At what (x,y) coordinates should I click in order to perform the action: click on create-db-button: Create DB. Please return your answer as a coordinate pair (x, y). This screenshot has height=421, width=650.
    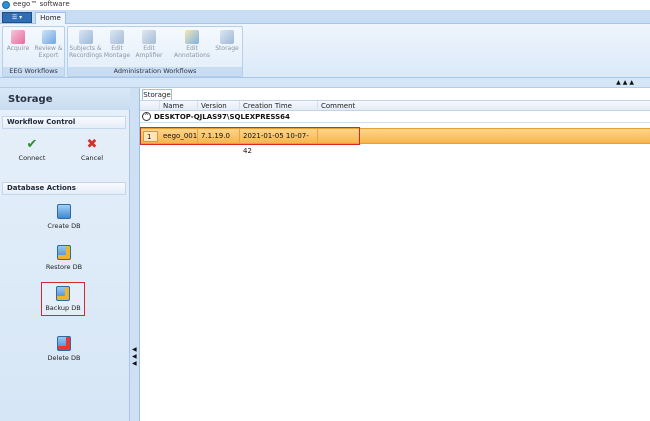
    Looking at the image, I should click on (64, 218).